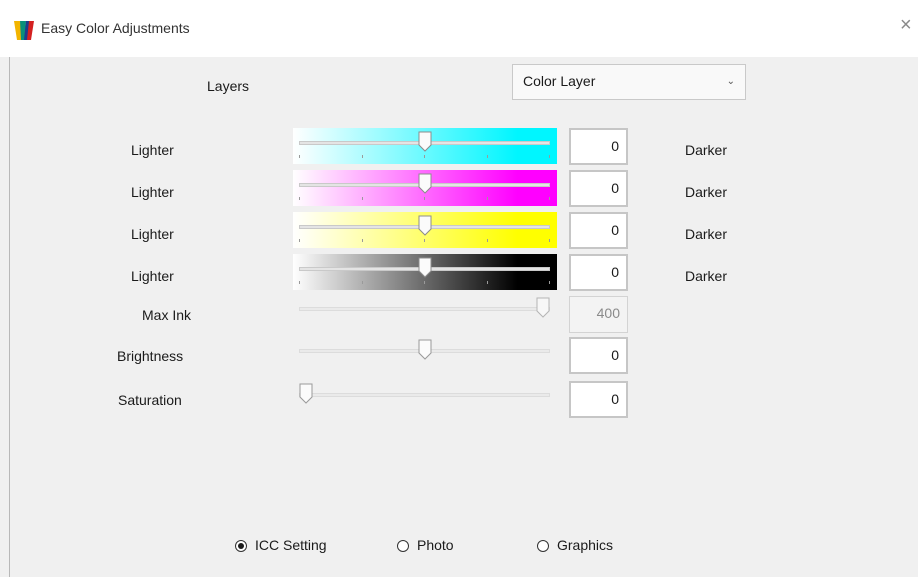 This screenshot has width=918, height=577. What do you see at coordinates (435, 545) in the screenshot?
I see `radio-label-photo: Photo` at bounding box center [435, 545].